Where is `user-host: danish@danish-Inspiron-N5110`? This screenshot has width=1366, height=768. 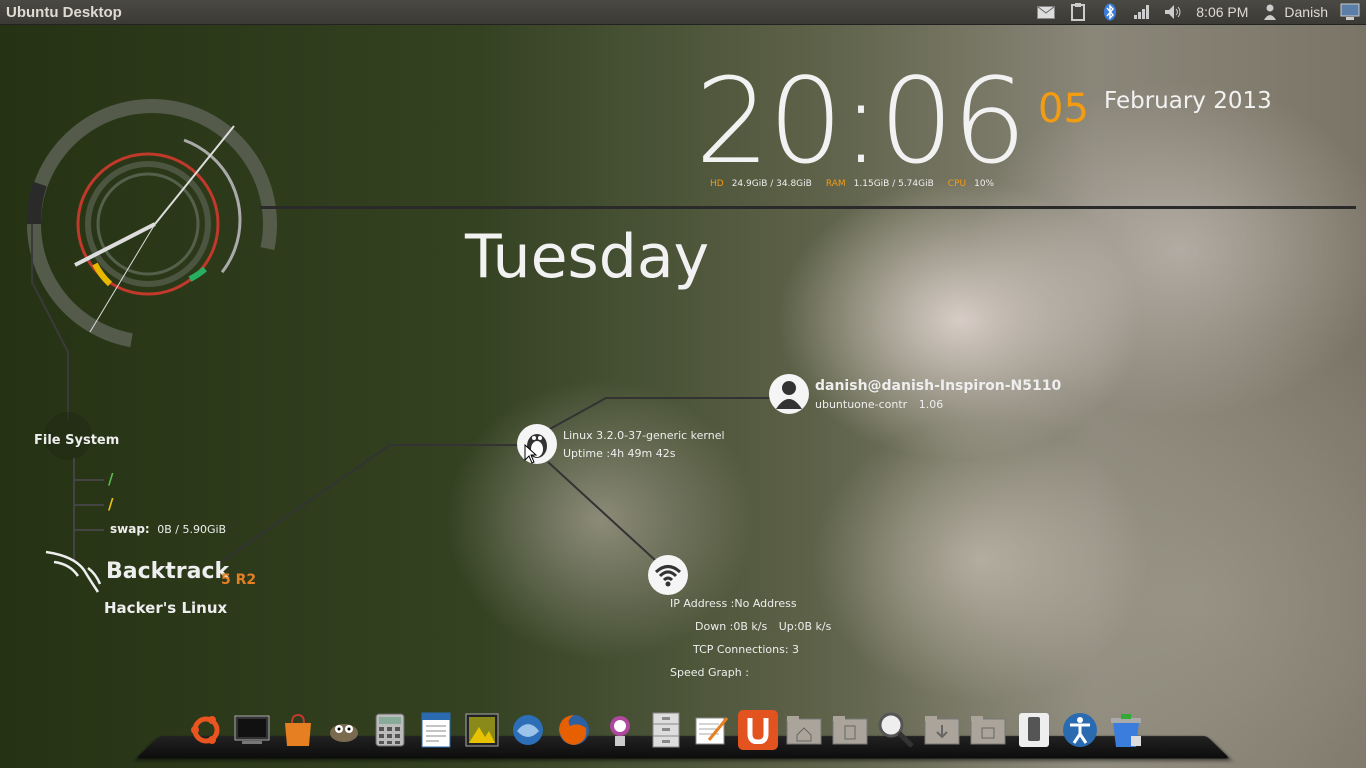
user-host: danish@danish-Inspiron-N5110 is located at coordinates (938, 386).